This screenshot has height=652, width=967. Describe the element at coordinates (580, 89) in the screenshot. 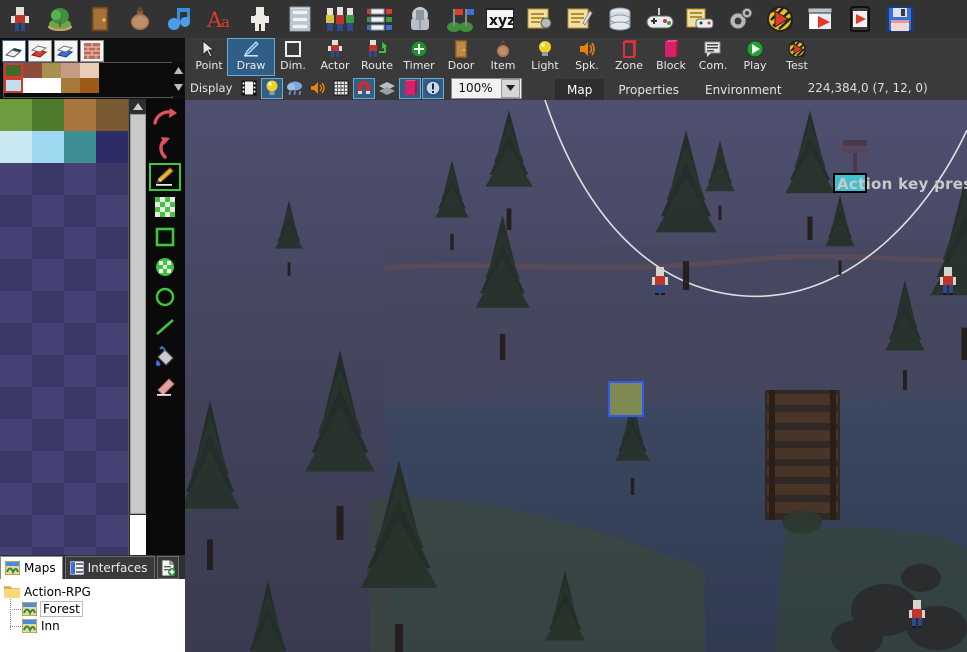

I see `tab-map: Map` at that location.